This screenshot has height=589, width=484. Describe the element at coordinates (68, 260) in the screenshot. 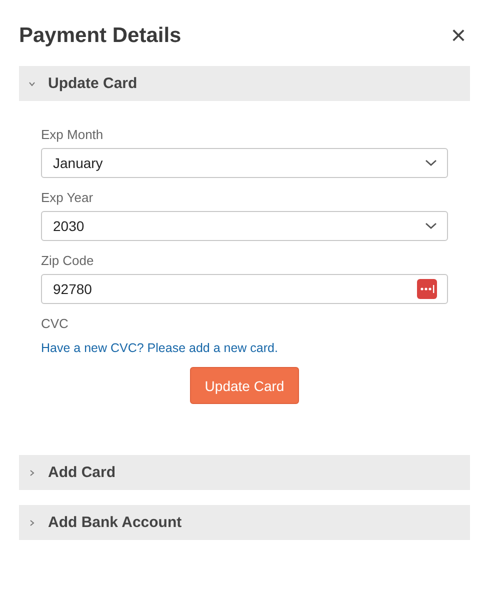

I see `field-label: Zip Code` at that location.